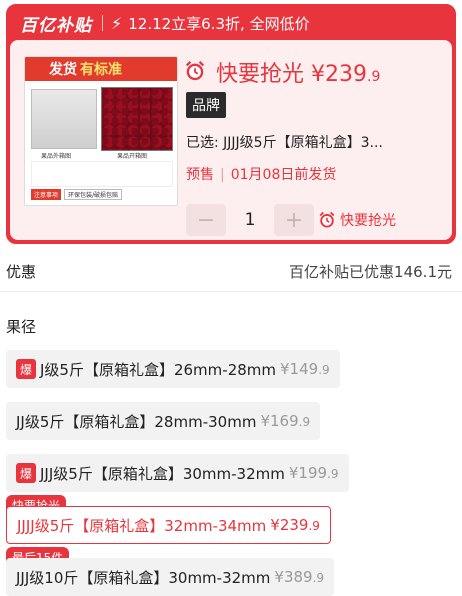 The height and width of the screenshot is (596, 462). Describe the element at coordinates (283, 175) in the screenshot. I see `presale-date: 01月08日前发货` at that location.